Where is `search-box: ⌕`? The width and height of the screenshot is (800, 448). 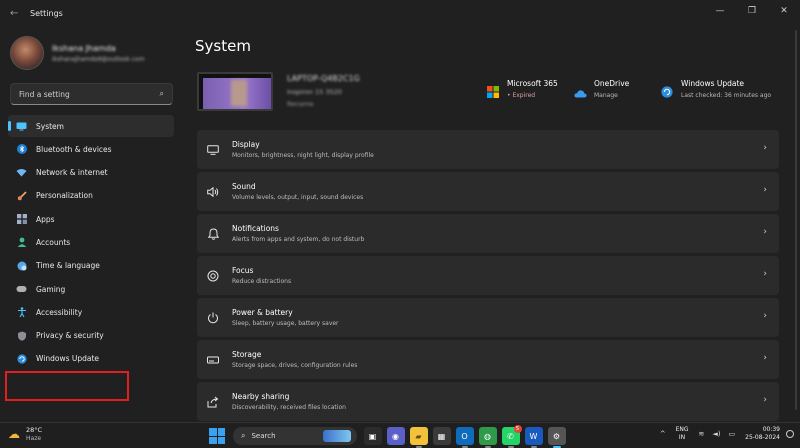
search-box: ⌕ is located at coordinates (91, 94).